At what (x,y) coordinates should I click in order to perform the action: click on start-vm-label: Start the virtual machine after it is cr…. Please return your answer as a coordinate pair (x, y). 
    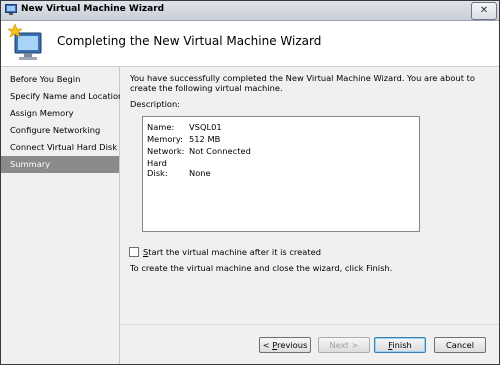
    Looking at the image, I should click on (232, 252).